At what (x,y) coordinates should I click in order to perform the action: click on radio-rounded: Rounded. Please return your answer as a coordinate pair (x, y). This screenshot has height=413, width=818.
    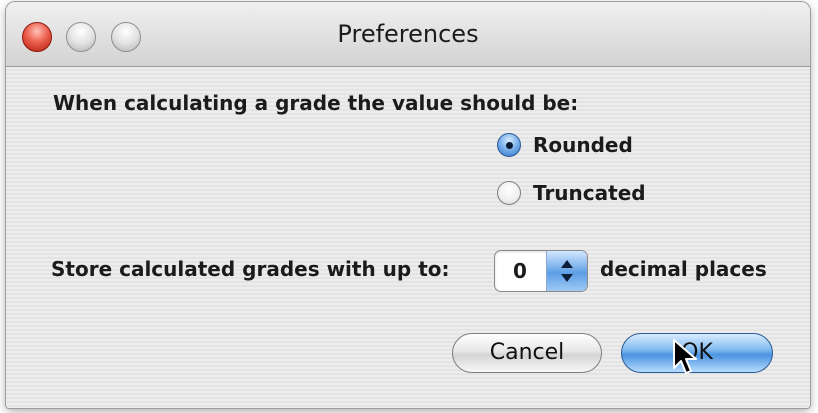
    Looking at the image, I should click on (565, 145).